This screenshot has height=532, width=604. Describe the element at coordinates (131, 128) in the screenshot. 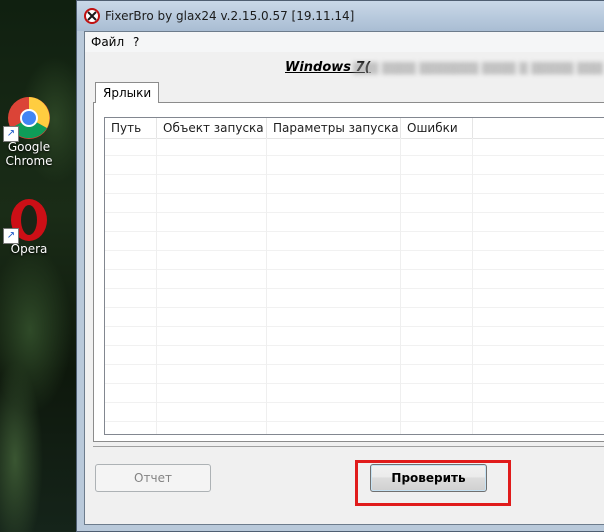

I see `column-header-path: Путь` at that location.